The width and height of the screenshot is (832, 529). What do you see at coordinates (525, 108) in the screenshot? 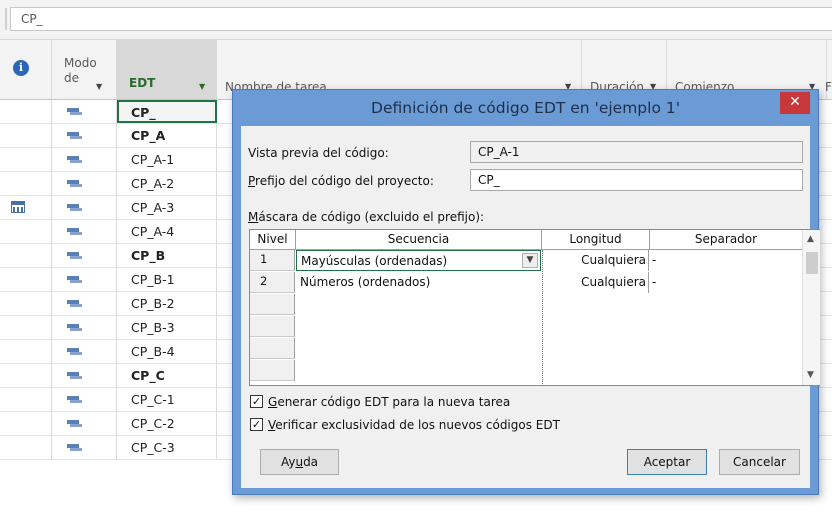
I see `dialog-title: Definición de código EDT en 'ejemplo 1'` at bounding box center [525, 108].